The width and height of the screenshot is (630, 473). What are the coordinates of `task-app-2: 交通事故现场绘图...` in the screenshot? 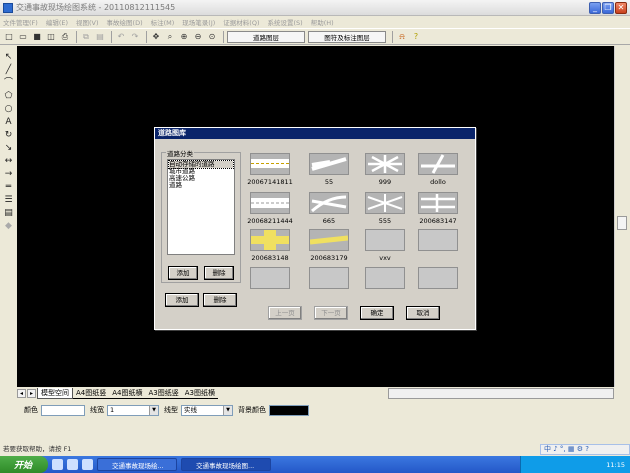 It's located at (226, 464).